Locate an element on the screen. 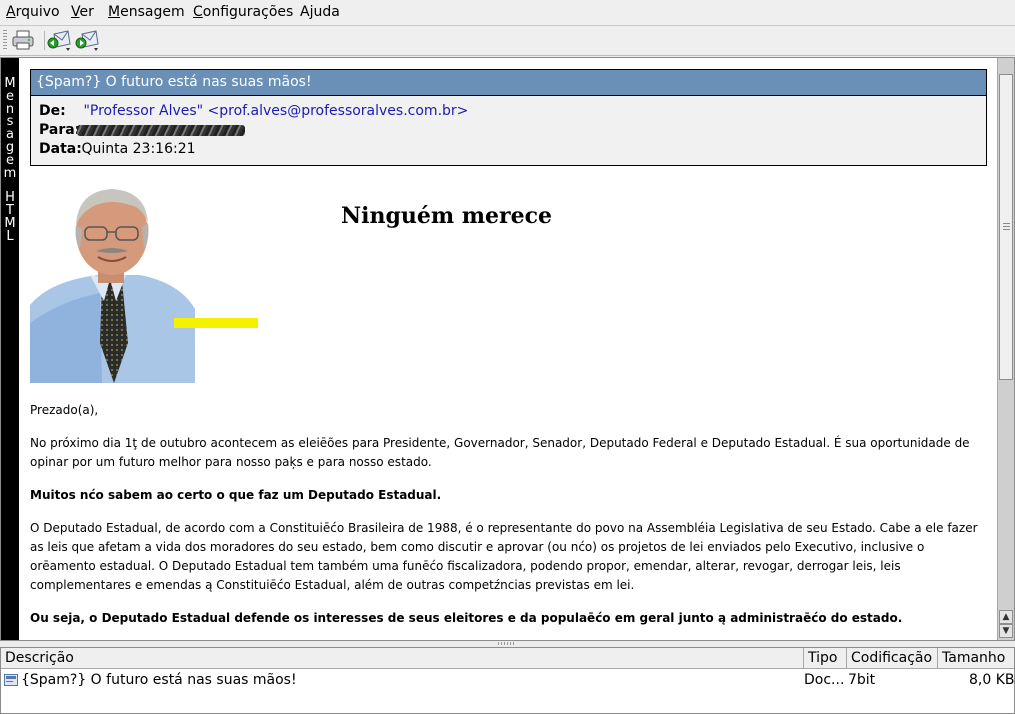 The width and height of the screenshot is (1015, 714). column-header-encoding: Codificação is located at coordinates (892, 658).